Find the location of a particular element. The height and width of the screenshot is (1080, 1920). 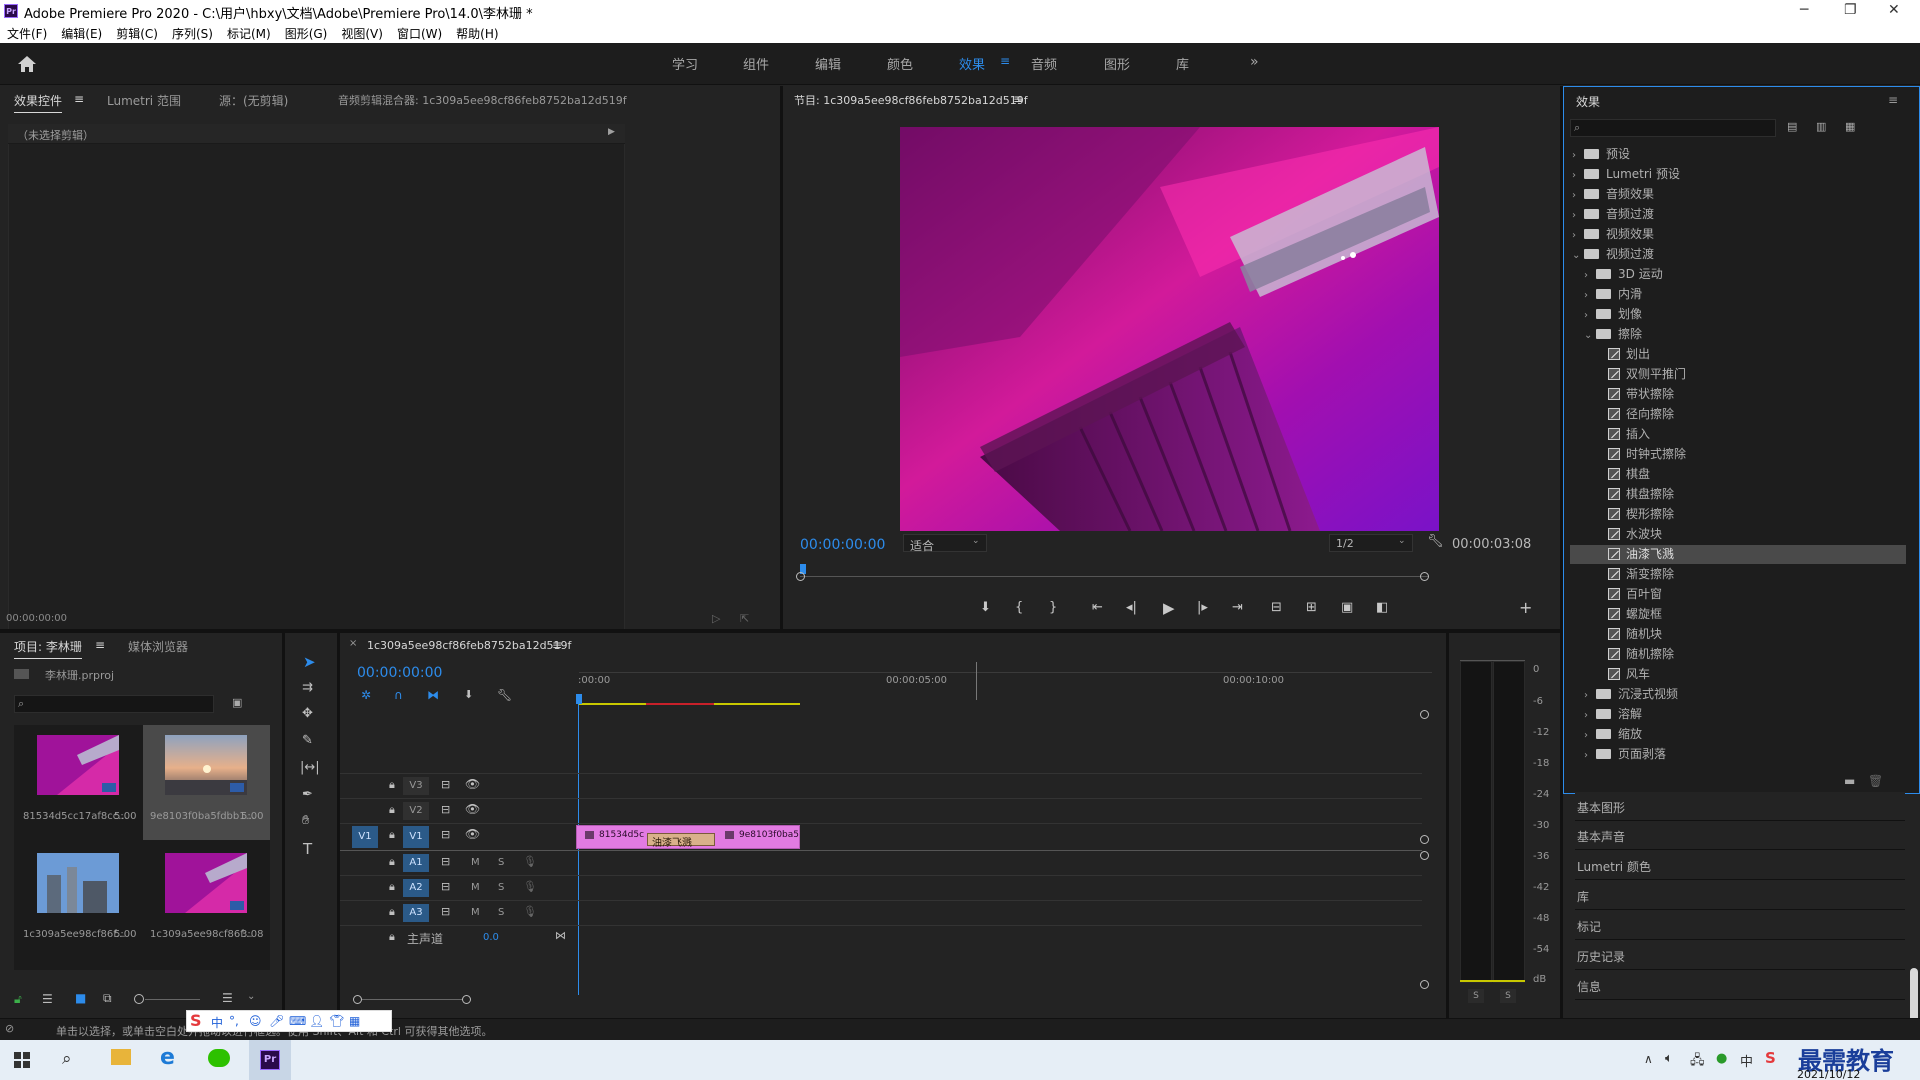

mark-in-icon: { is located at coordinates (1019, 607).